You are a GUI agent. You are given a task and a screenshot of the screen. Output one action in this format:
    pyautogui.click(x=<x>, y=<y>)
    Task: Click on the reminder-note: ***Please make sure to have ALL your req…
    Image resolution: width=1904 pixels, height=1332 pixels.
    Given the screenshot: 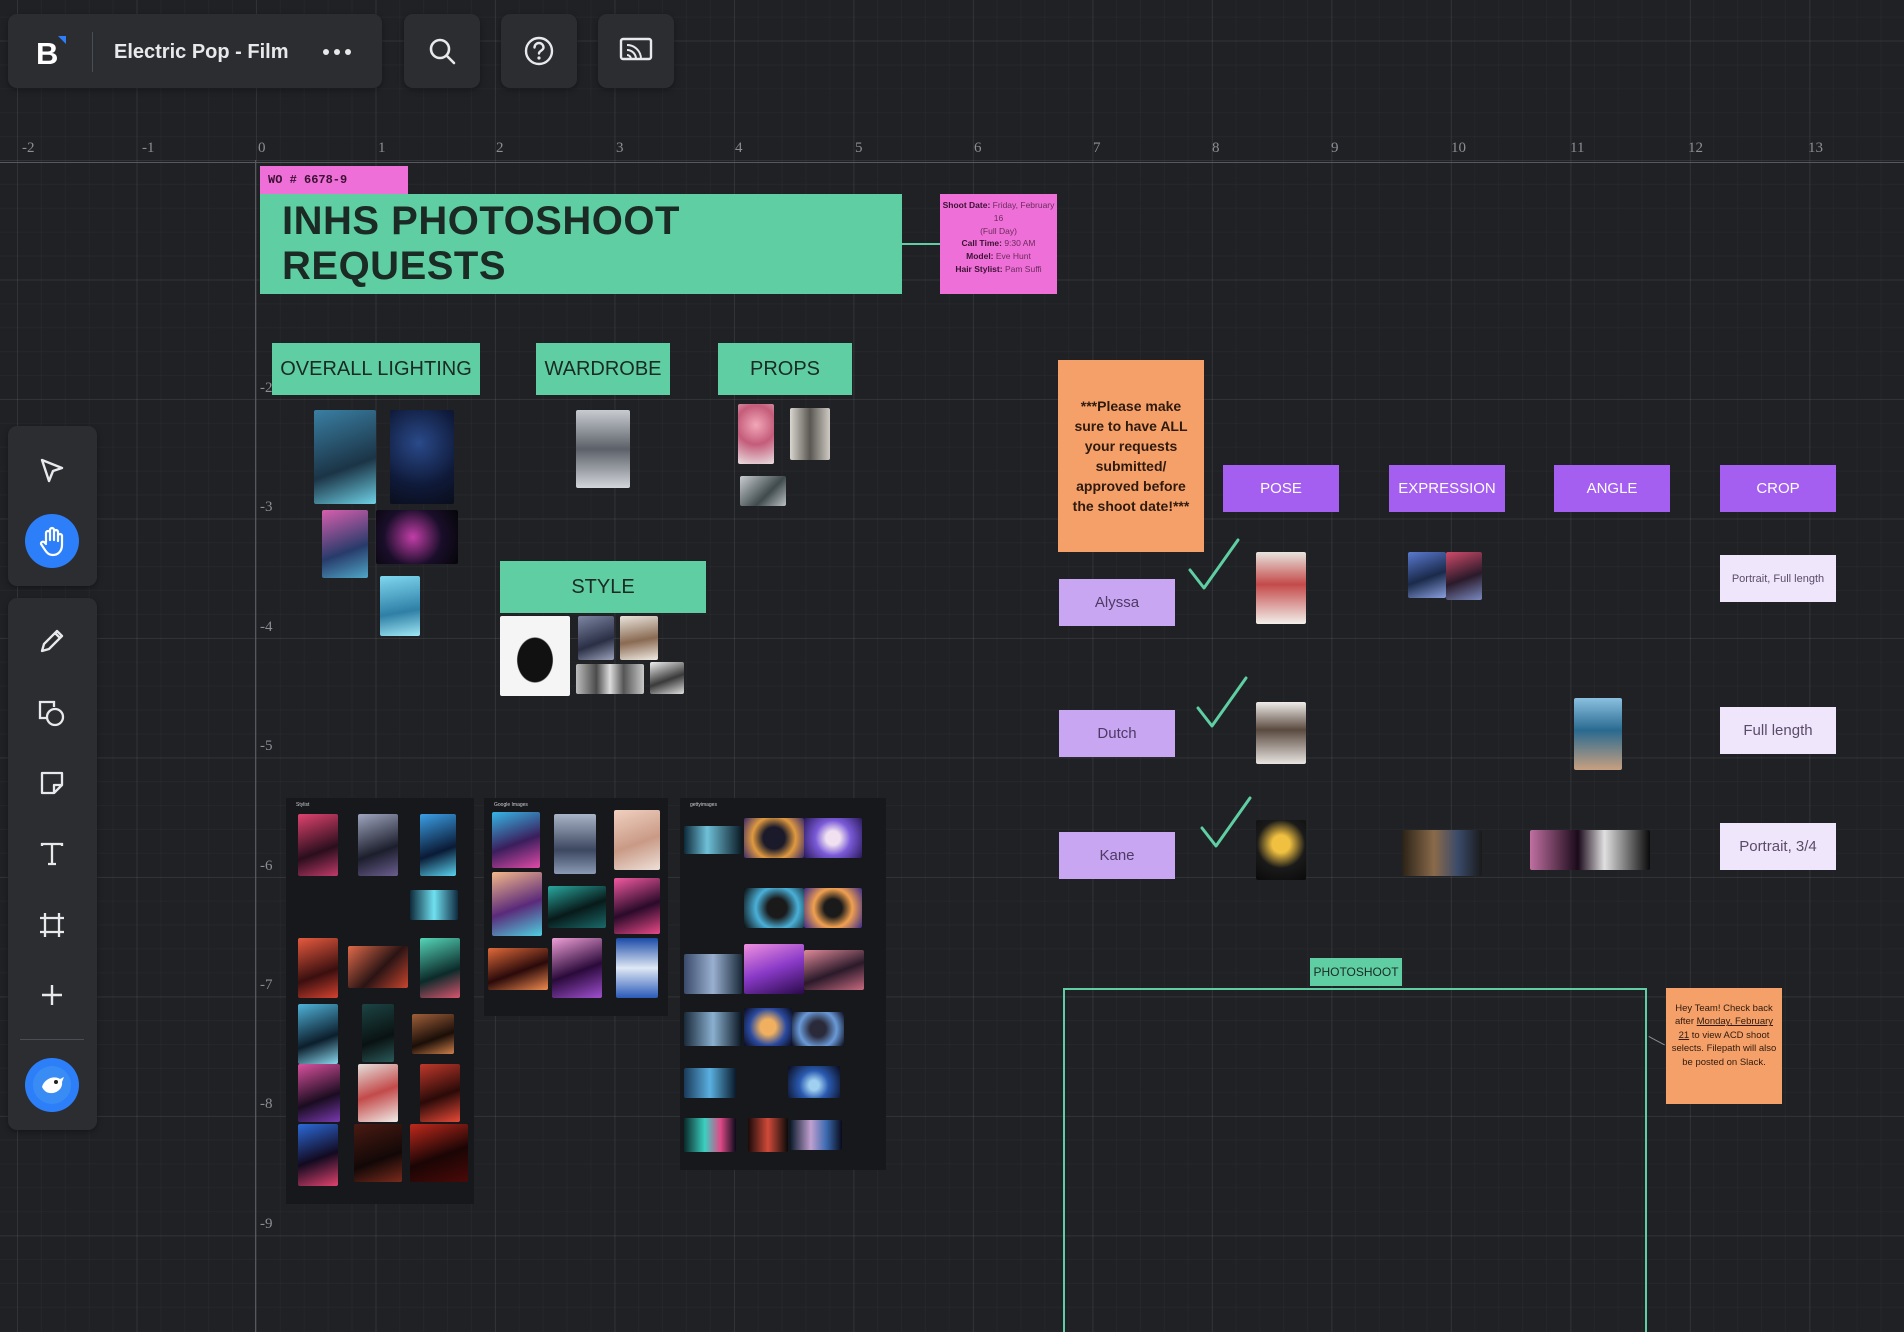 What is the action you would take?
    pyautogui.click(x=1131, y=456)
    